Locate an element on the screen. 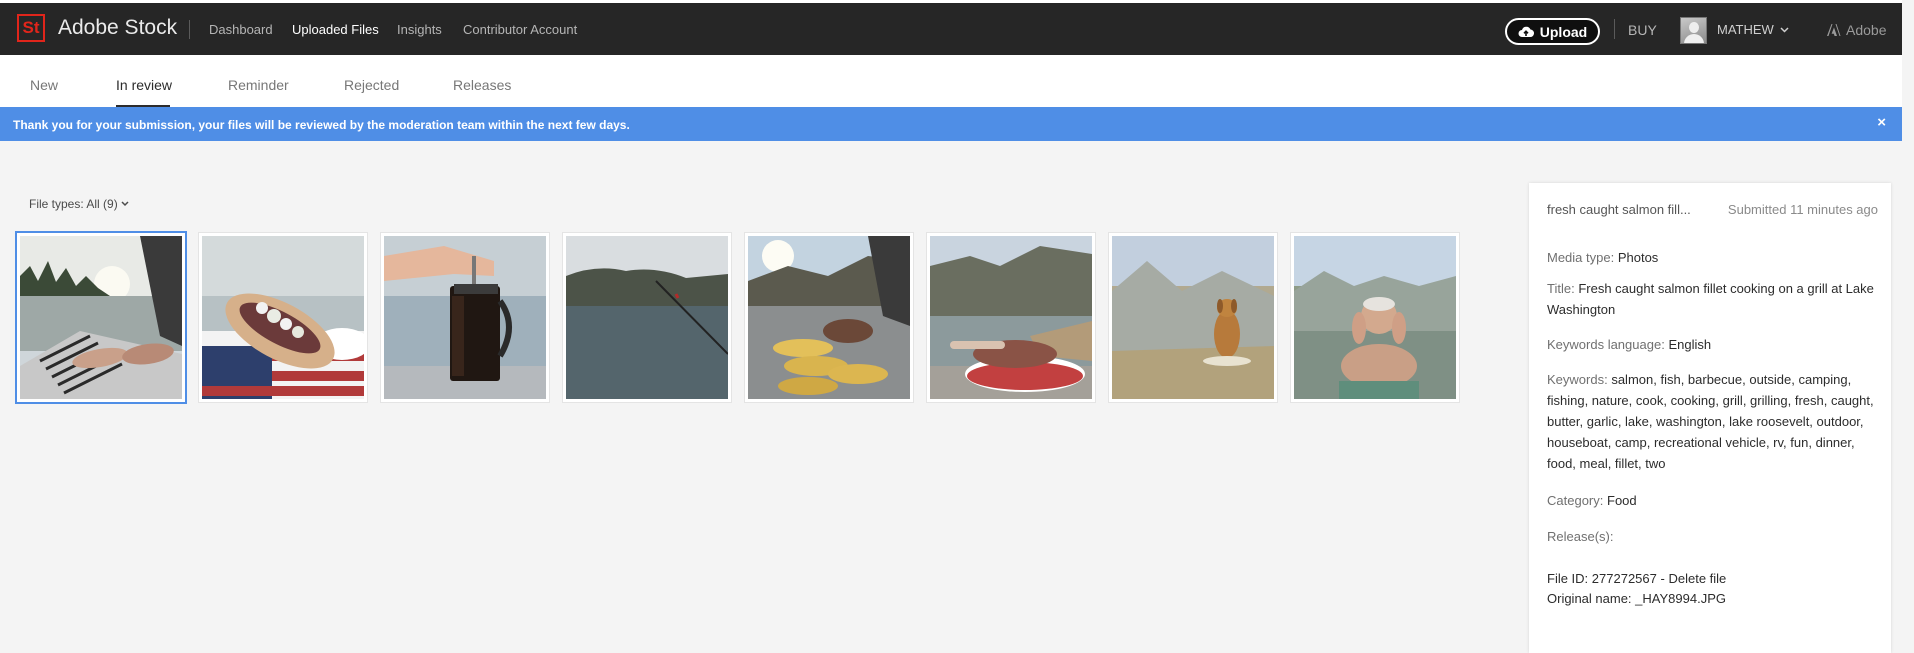 Image resolution: width=1914 pixels, height=653 pixels. tab-in-review: In review is located at coordinates (144, 85).